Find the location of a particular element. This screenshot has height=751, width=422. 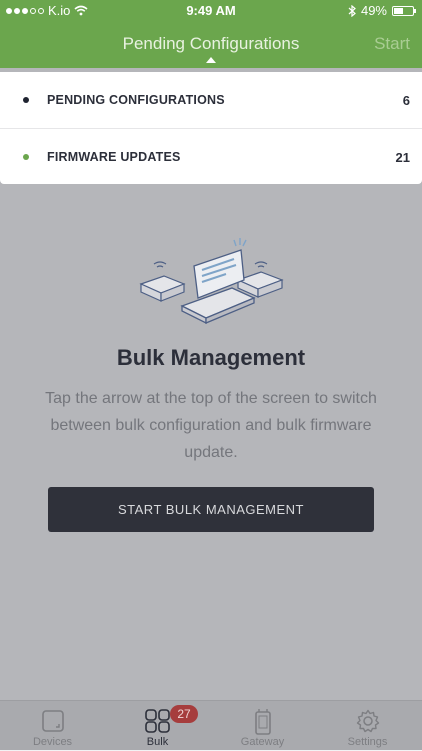

tab-label: Devices is located at coordinates (52, 742).